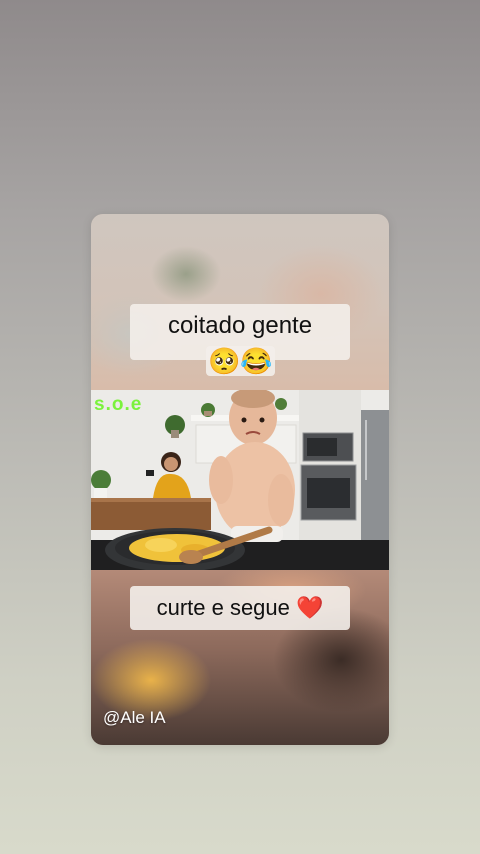 The width and height of the screenshot is (480, 854). What do you see at coordinates (240, 340) in the screenshot?
I see `caption-top: coitado gente 🥺😂` at bounding box center [240, 340].